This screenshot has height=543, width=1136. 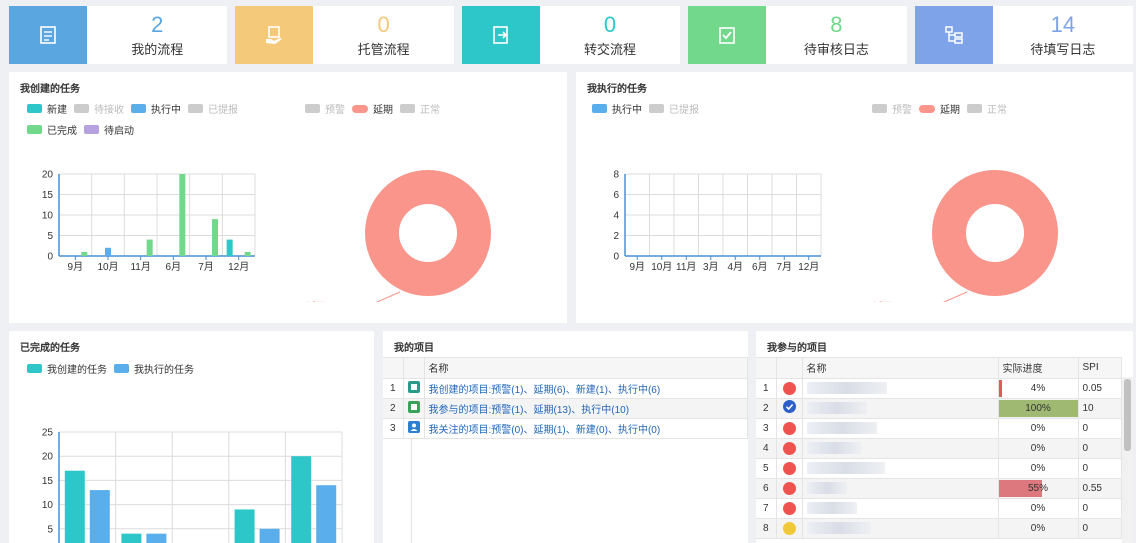 I want to click on legend-item-completed: 已完成, so click(x=52, y=129).